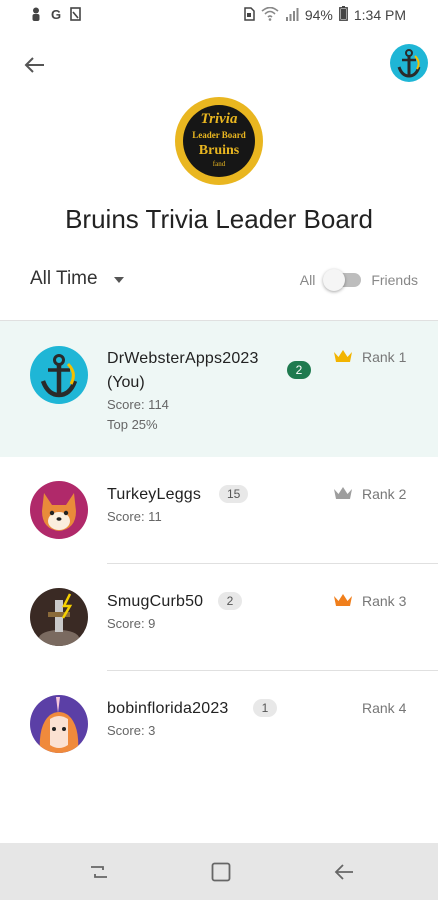  What do you see at coordinates (64, 278) in the screenshot?
I see `period-selected-value: All Time` at bounding box center [64, 278].